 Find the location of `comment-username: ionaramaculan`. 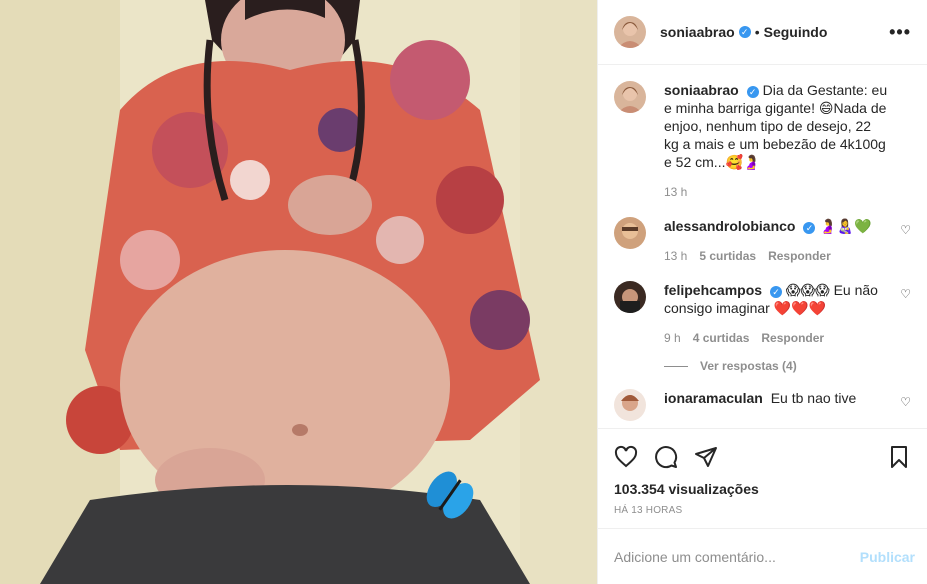

comment-username: ionaramaculan is located at coordinates (713, 398).